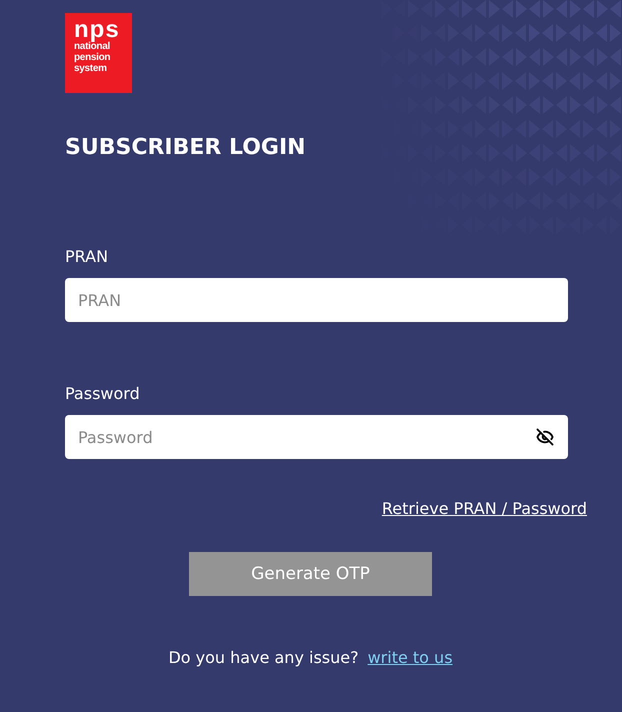  What do you see at coordinates (86, 257) in the screenshot?
I see `field-label: PRAN` at bounding box center [86, 257].